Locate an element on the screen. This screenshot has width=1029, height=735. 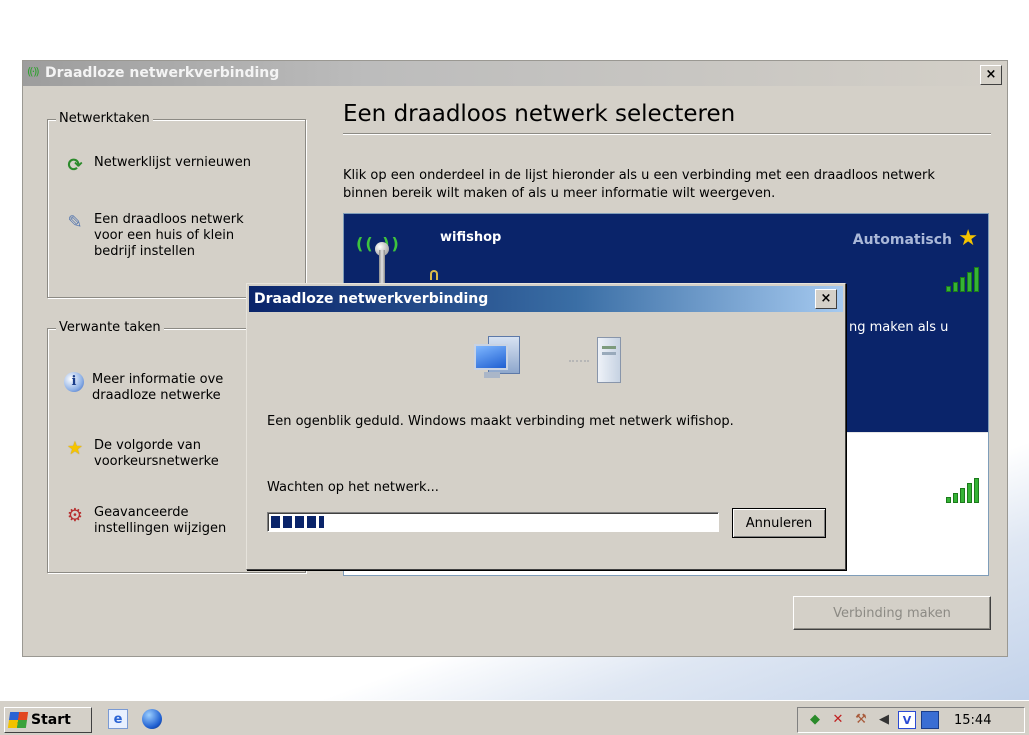
taskbar: Start e ◆ ✕ ⚒ ◀ V 15:44 is located at coordinates (514, 717).